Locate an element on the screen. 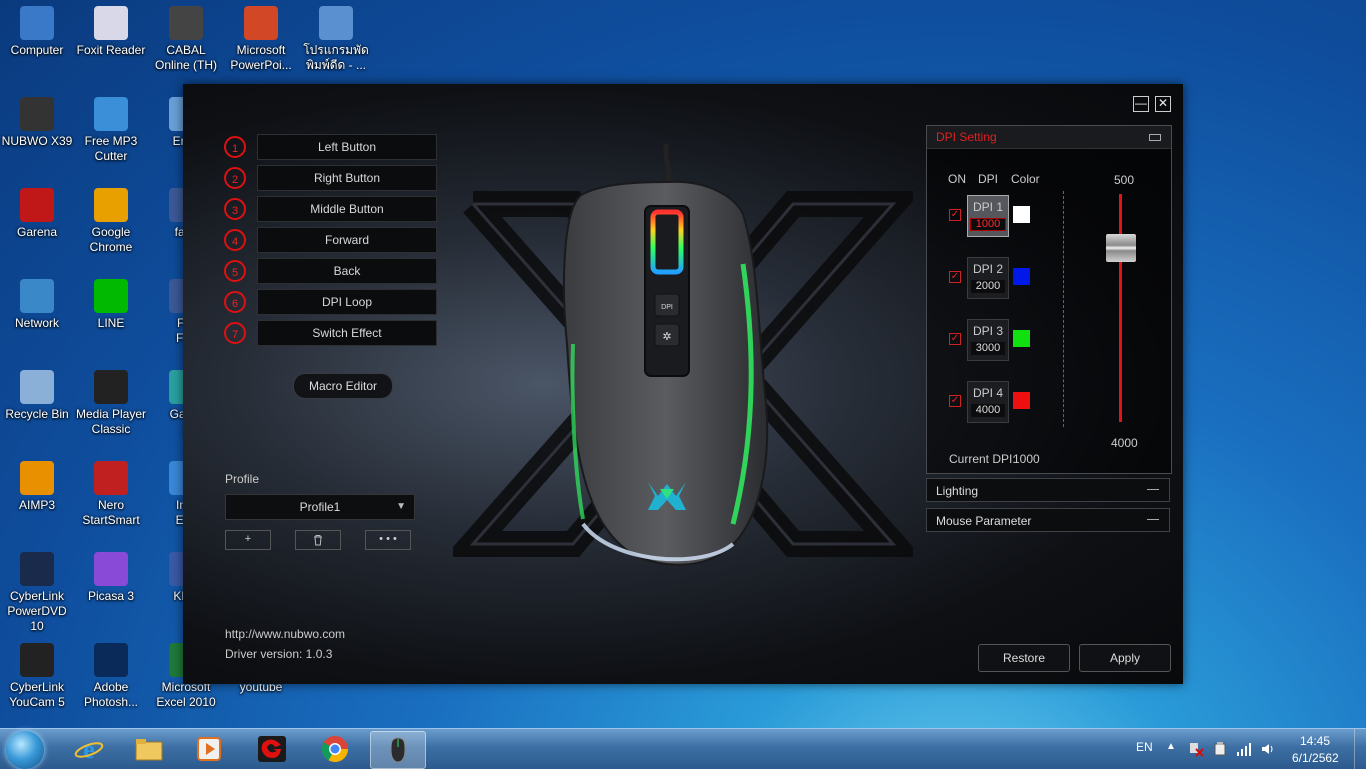  desktop-icon: Foxit Reader is located at coordinates (111, 32).